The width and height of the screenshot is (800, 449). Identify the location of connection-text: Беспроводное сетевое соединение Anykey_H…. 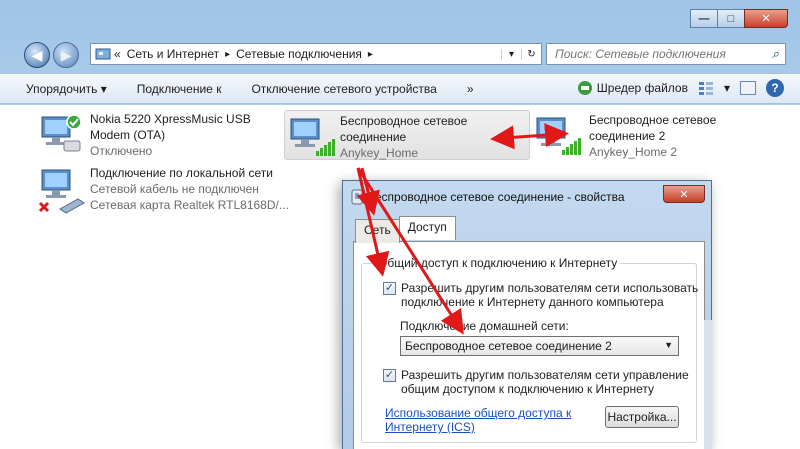
(403, 137).